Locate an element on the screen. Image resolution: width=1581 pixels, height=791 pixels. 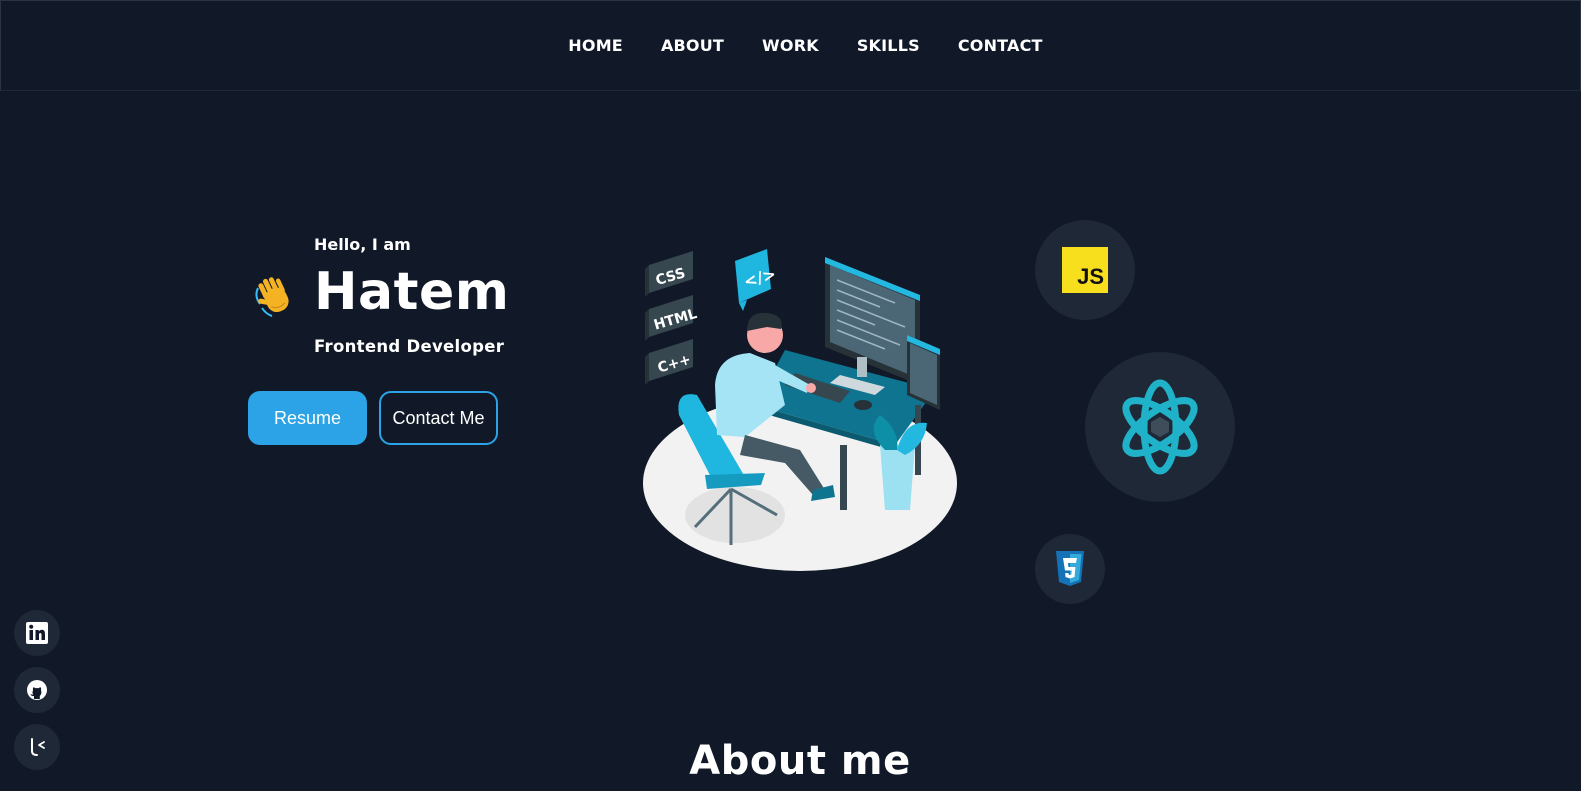
developer-illustration: CSS HTML C++ </> is located at coordinates (800, 410).